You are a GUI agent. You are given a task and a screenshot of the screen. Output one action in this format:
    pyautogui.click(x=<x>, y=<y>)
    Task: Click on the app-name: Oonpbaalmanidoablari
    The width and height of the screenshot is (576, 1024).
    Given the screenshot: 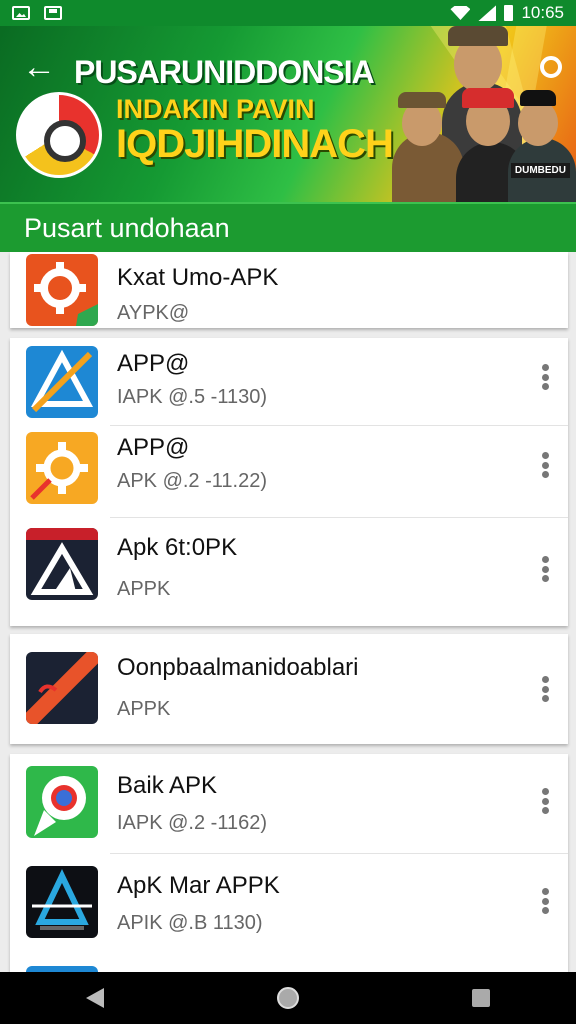 What is the action you would take?
    pyautogui.click(x=238, y=667)
    